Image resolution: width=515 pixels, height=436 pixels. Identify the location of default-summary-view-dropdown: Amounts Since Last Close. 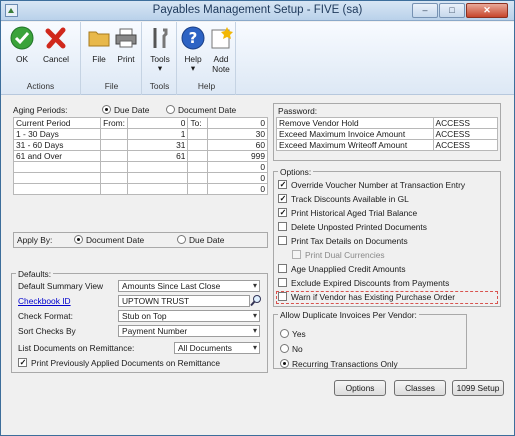
(189, 286).